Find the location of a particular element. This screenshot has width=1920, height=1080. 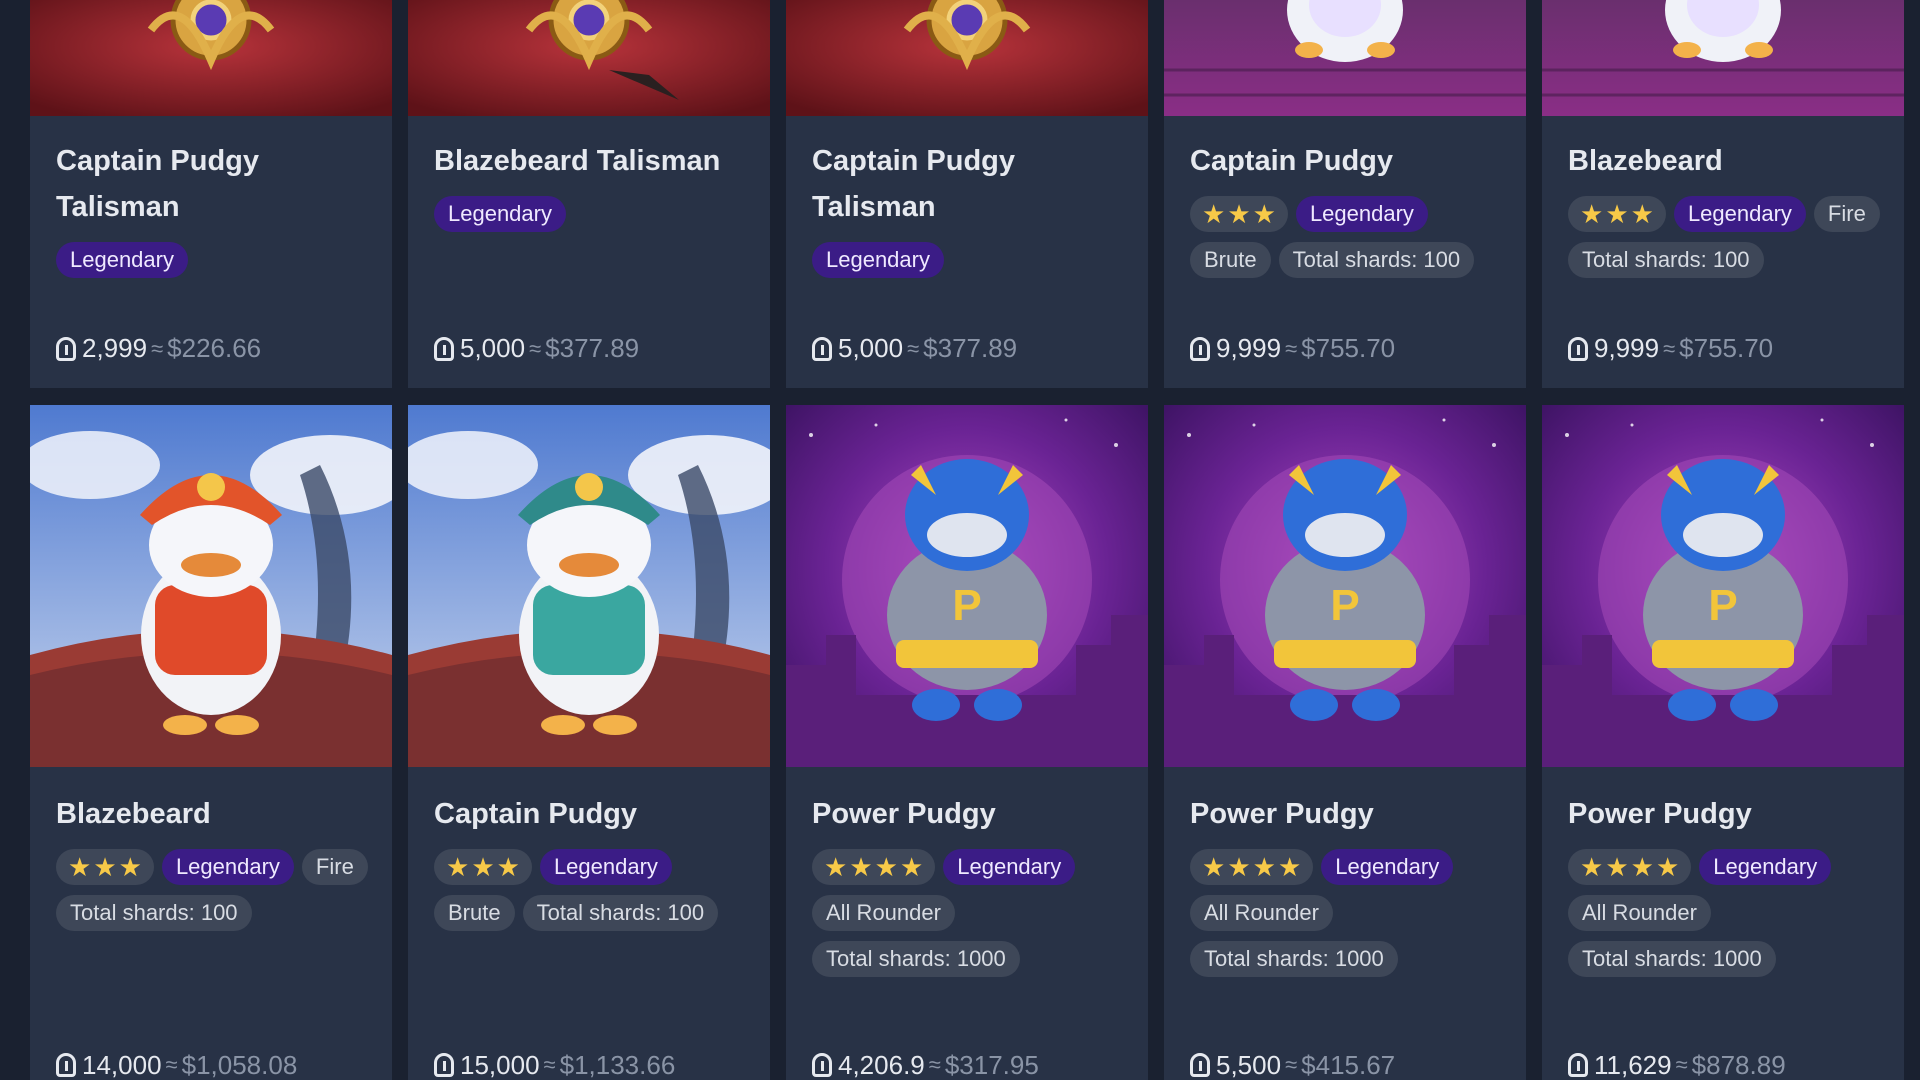

token-price: 14,000 is located at coordinates (122, 1064).